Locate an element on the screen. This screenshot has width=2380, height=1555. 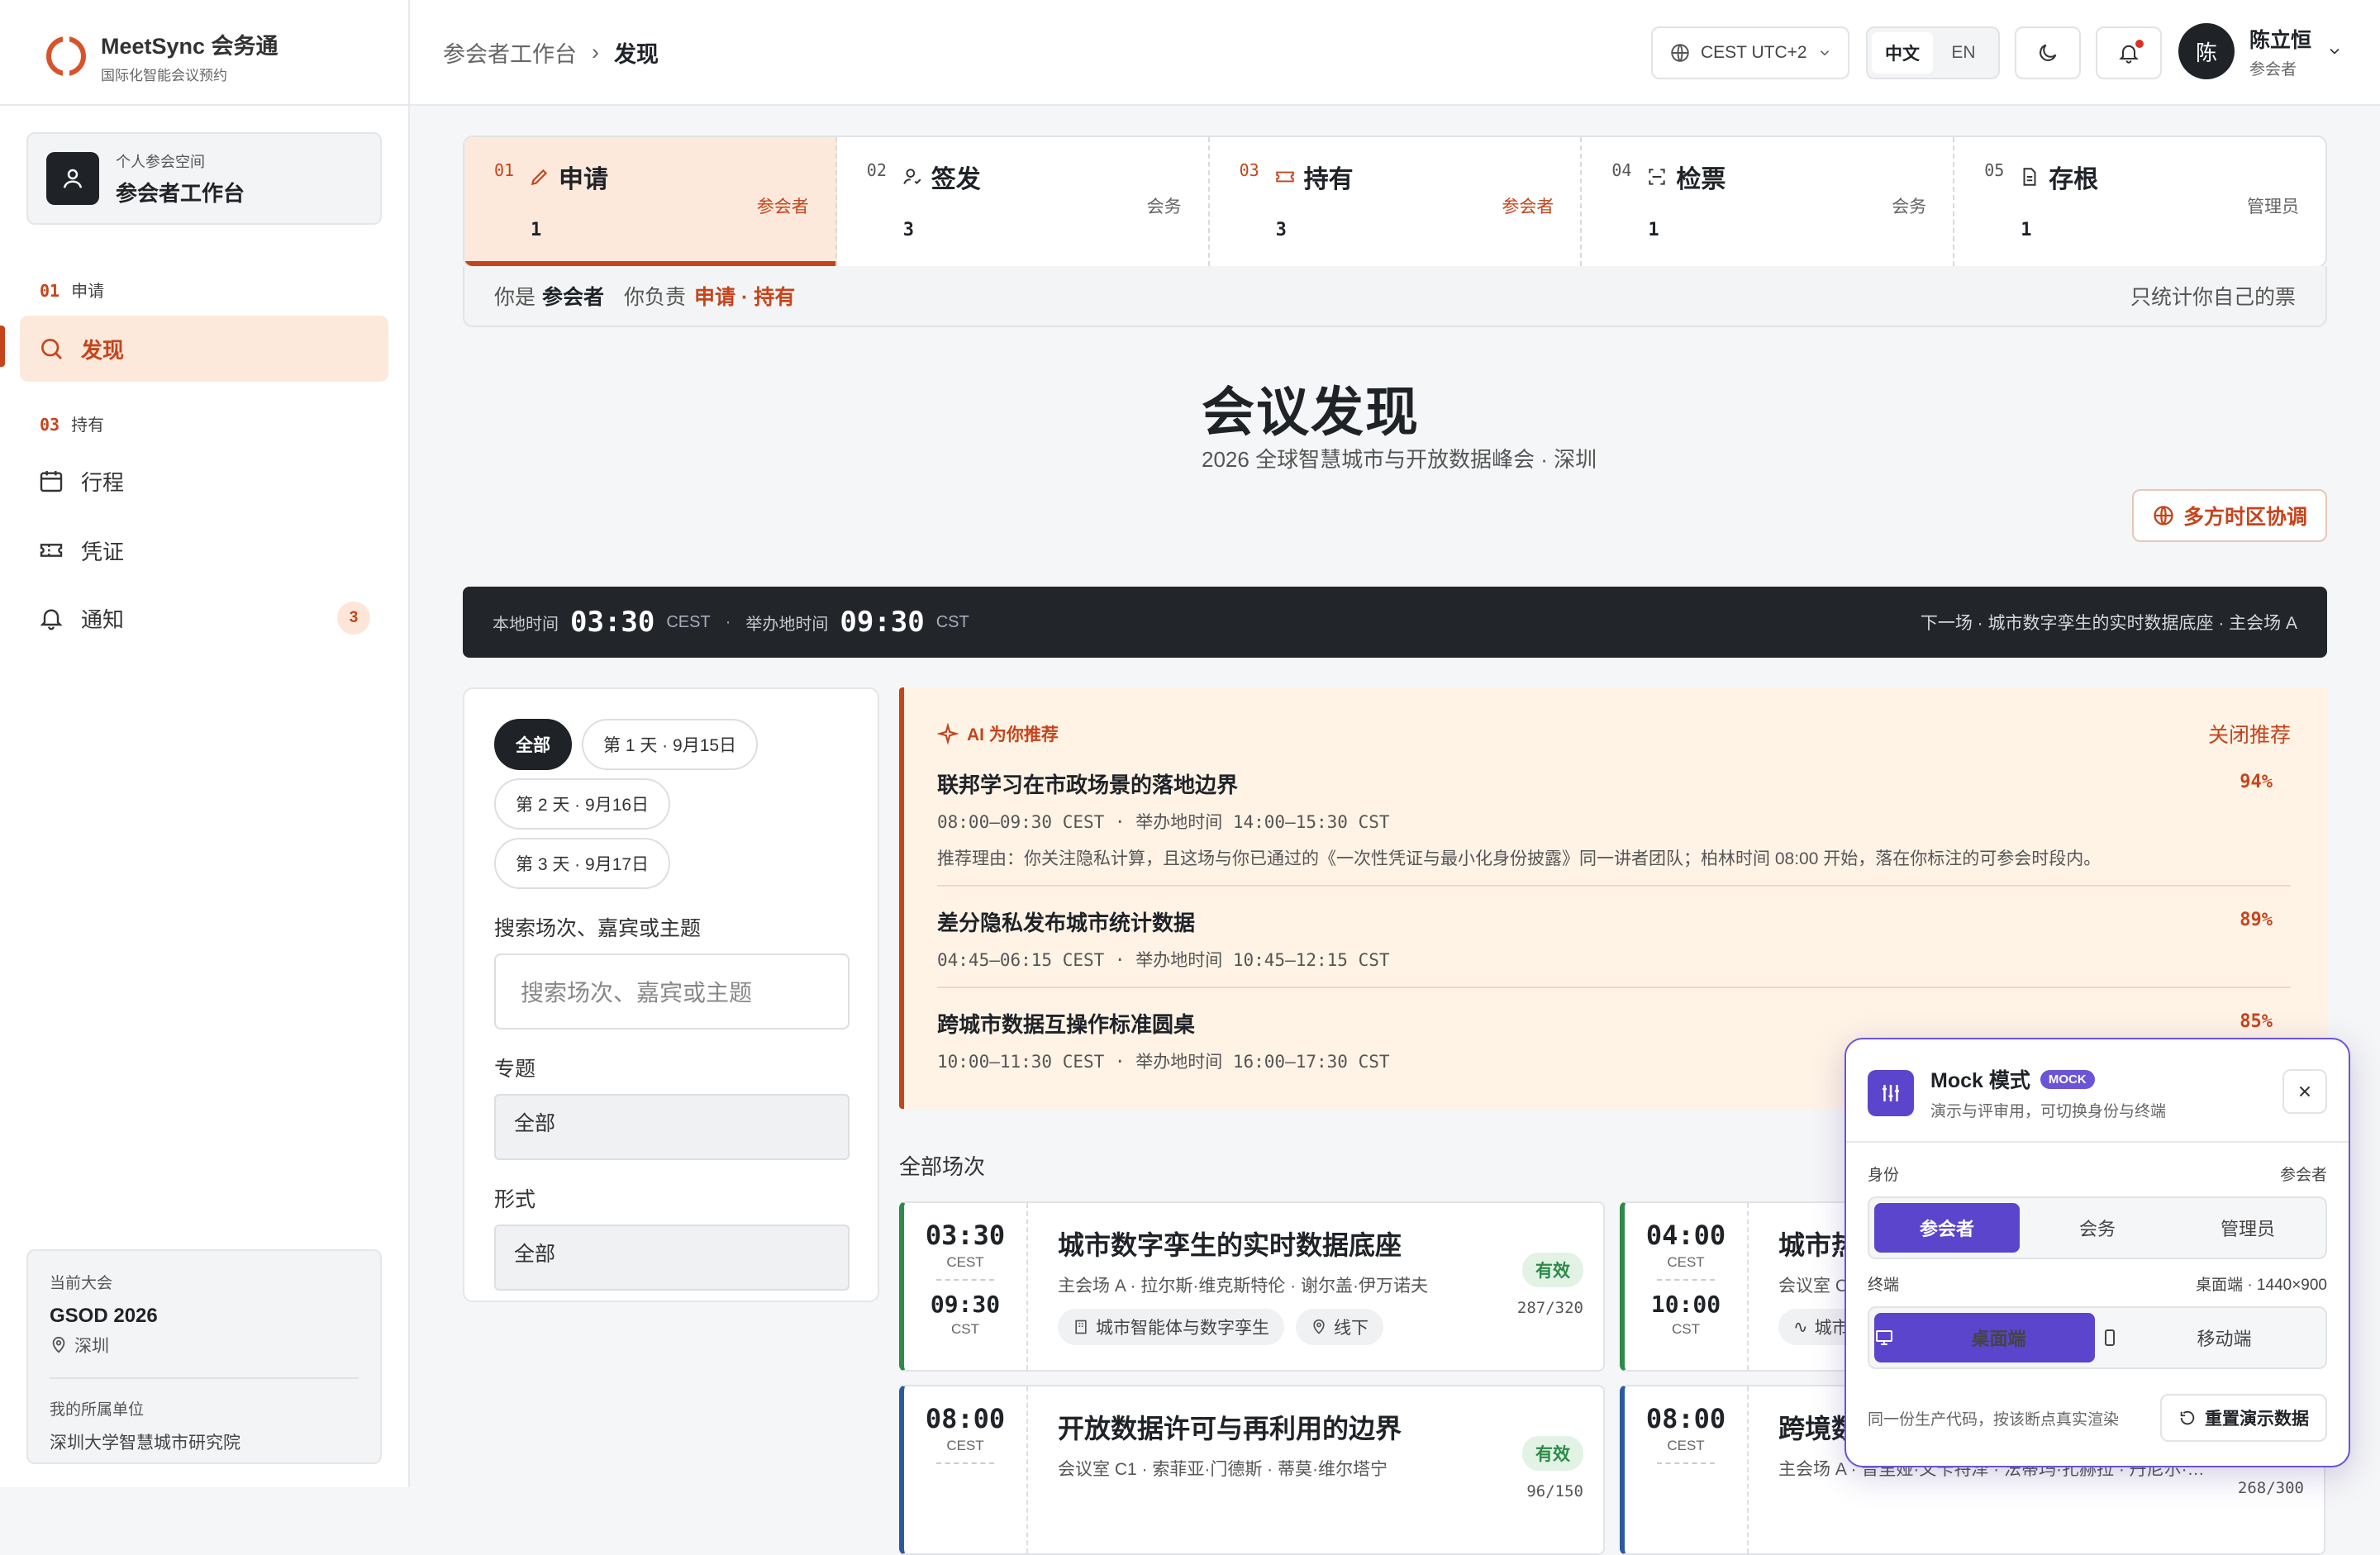
close-recommend-button: 关闭推荐 is located at coordinates (2249, 734).